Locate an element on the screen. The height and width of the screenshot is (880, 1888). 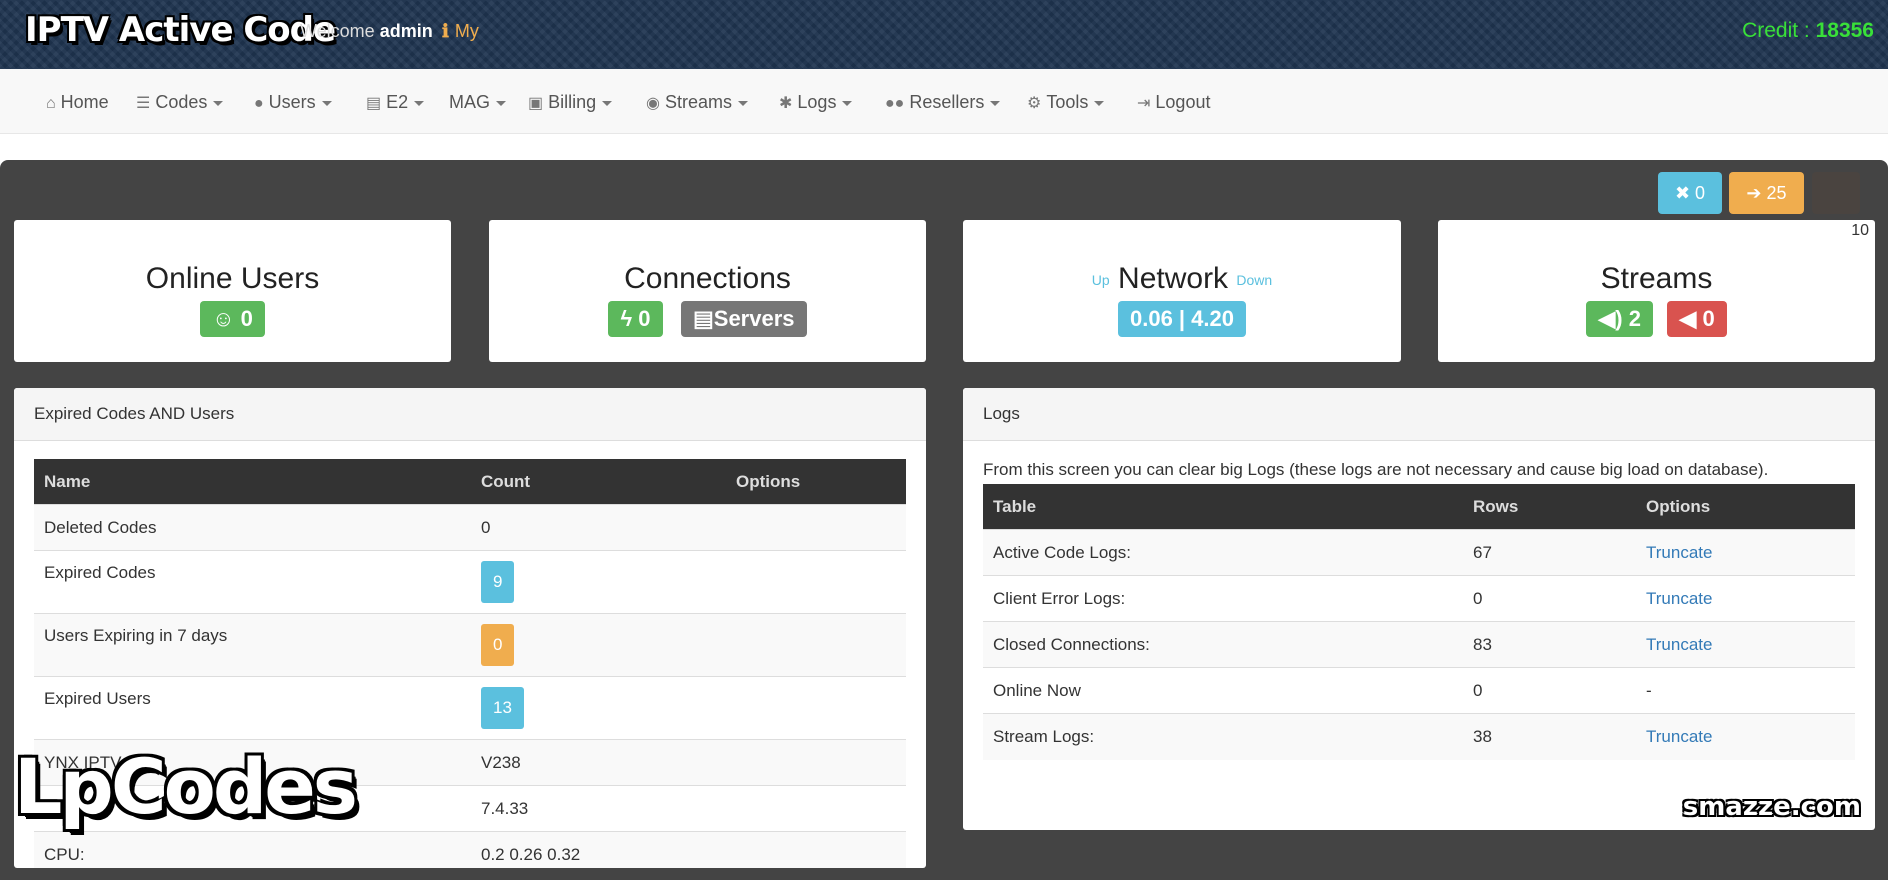
log-table-name: Closed Connections: is located at coordinates (1223, 644).